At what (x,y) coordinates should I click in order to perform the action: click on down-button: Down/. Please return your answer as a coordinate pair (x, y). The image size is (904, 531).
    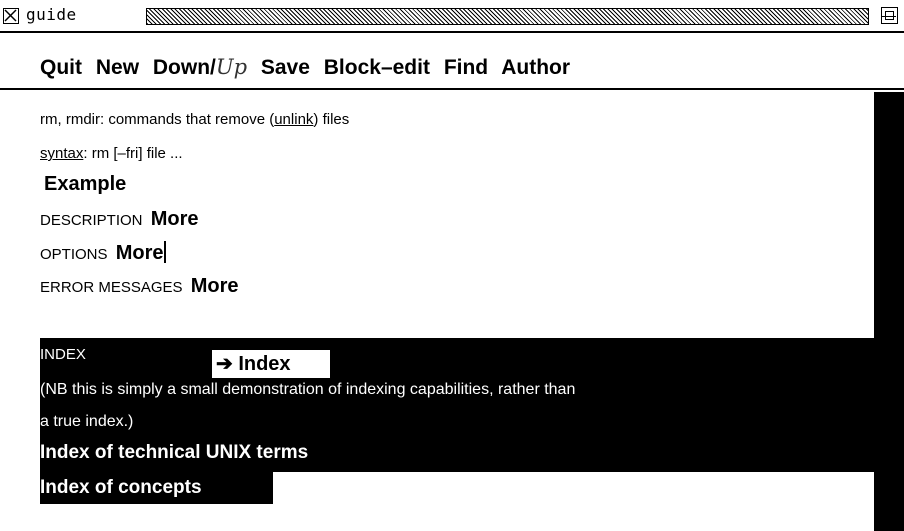
    Looking at the image, I should click on (184, 67).